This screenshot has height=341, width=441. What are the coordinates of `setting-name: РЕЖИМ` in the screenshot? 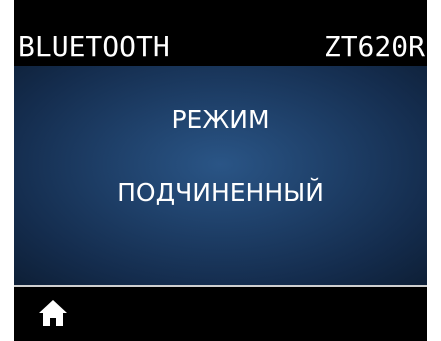 It's located at (220, 119).